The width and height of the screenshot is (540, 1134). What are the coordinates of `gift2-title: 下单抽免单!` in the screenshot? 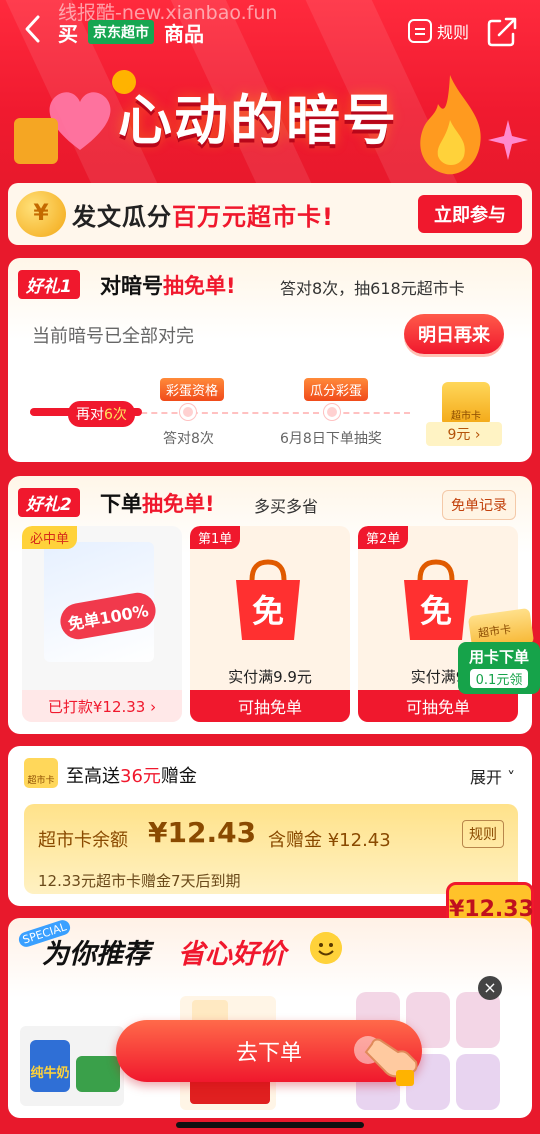 It's located at (157, 504).